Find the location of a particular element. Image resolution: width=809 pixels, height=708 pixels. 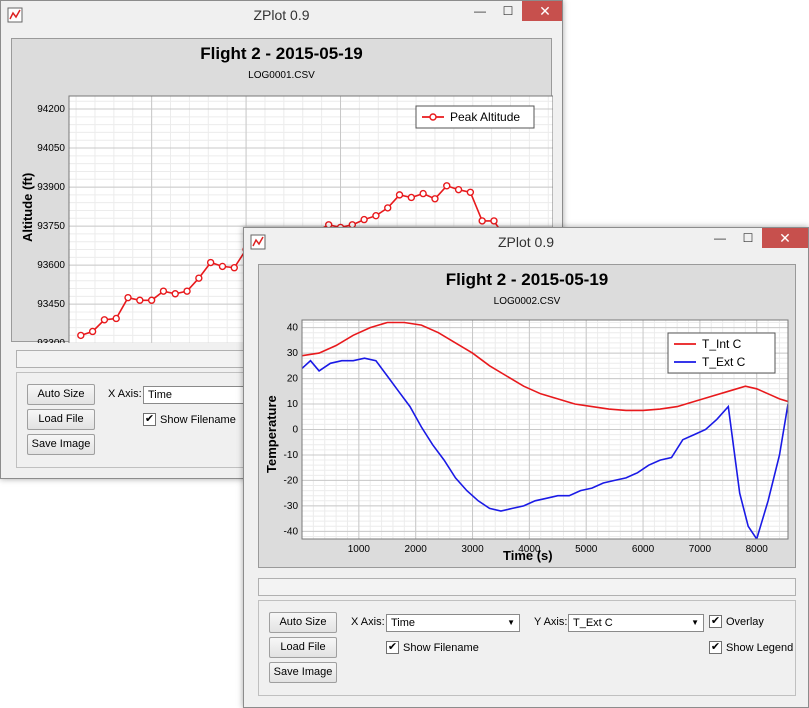

x-axis-select: Time ▼ is located at coordinates (453, 623).